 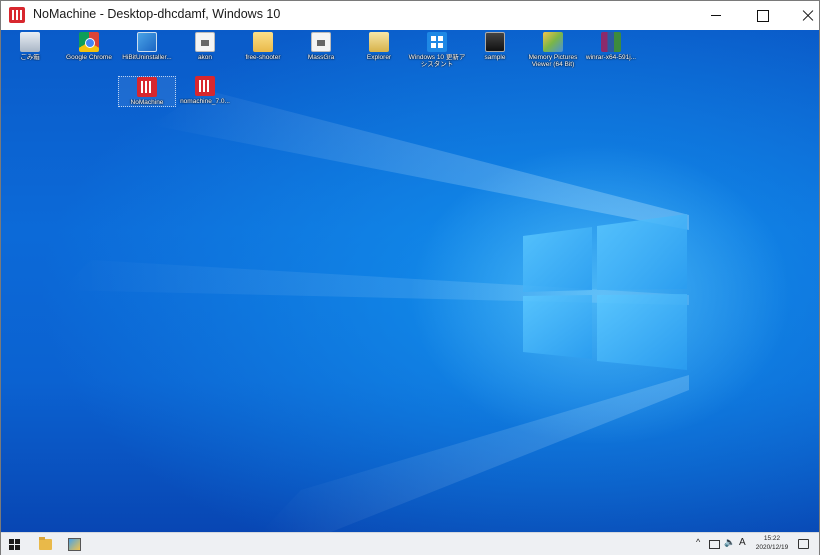 I want to click on app-icon, so click(x=74, y=544).